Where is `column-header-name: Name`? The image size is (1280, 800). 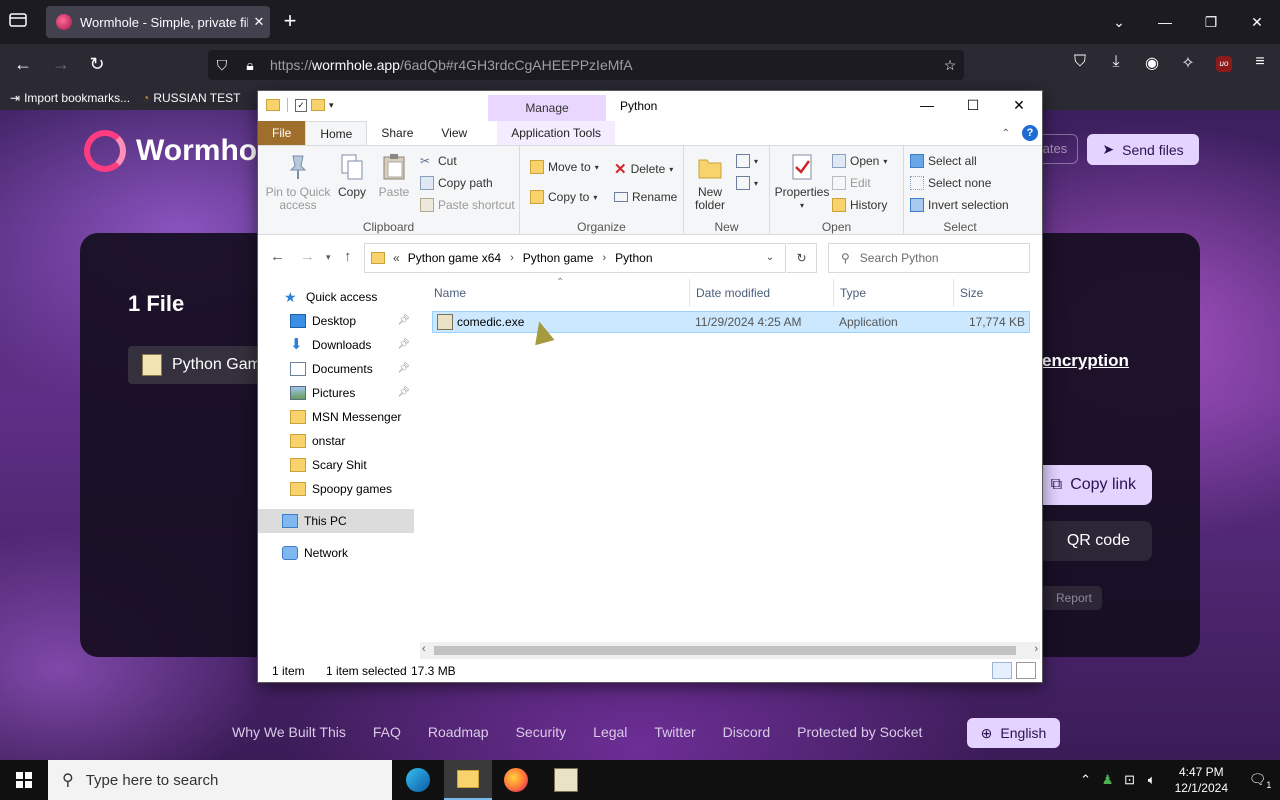
column-header-name: Name is located at coordinates (559, 293).